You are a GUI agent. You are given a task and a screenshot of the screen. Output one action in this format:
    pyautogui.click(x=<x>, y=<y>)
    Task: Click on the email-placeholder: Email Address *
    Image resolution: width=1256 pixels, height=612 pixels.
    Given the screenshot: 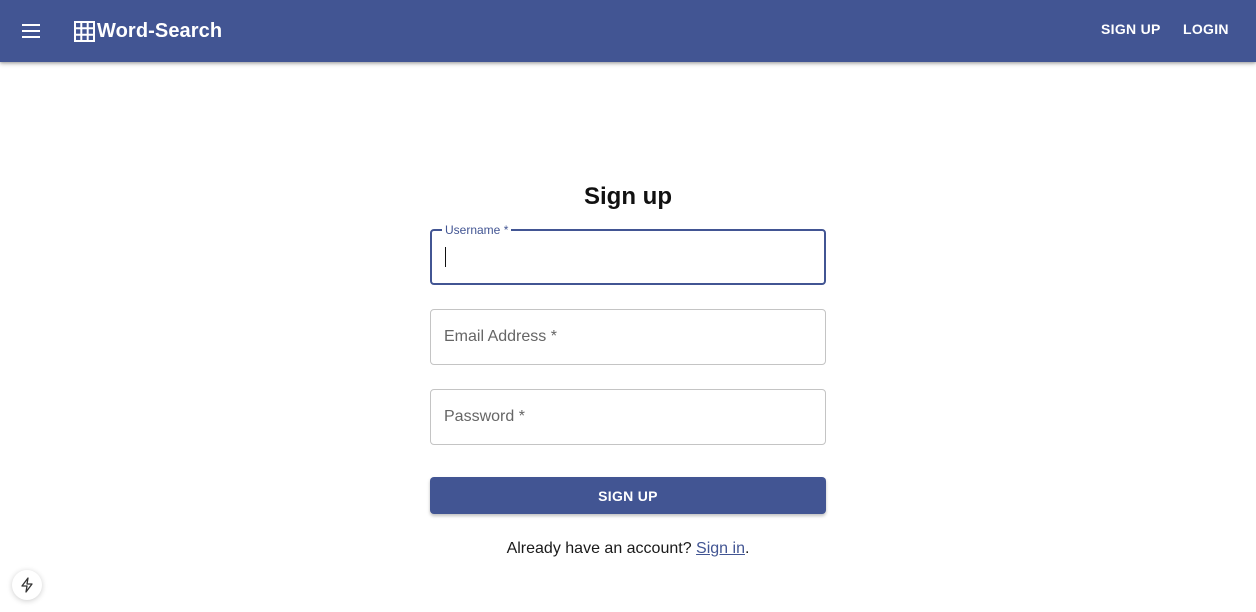 What is the action you would take?
    pyautogui.click(x=500, y=336)
    